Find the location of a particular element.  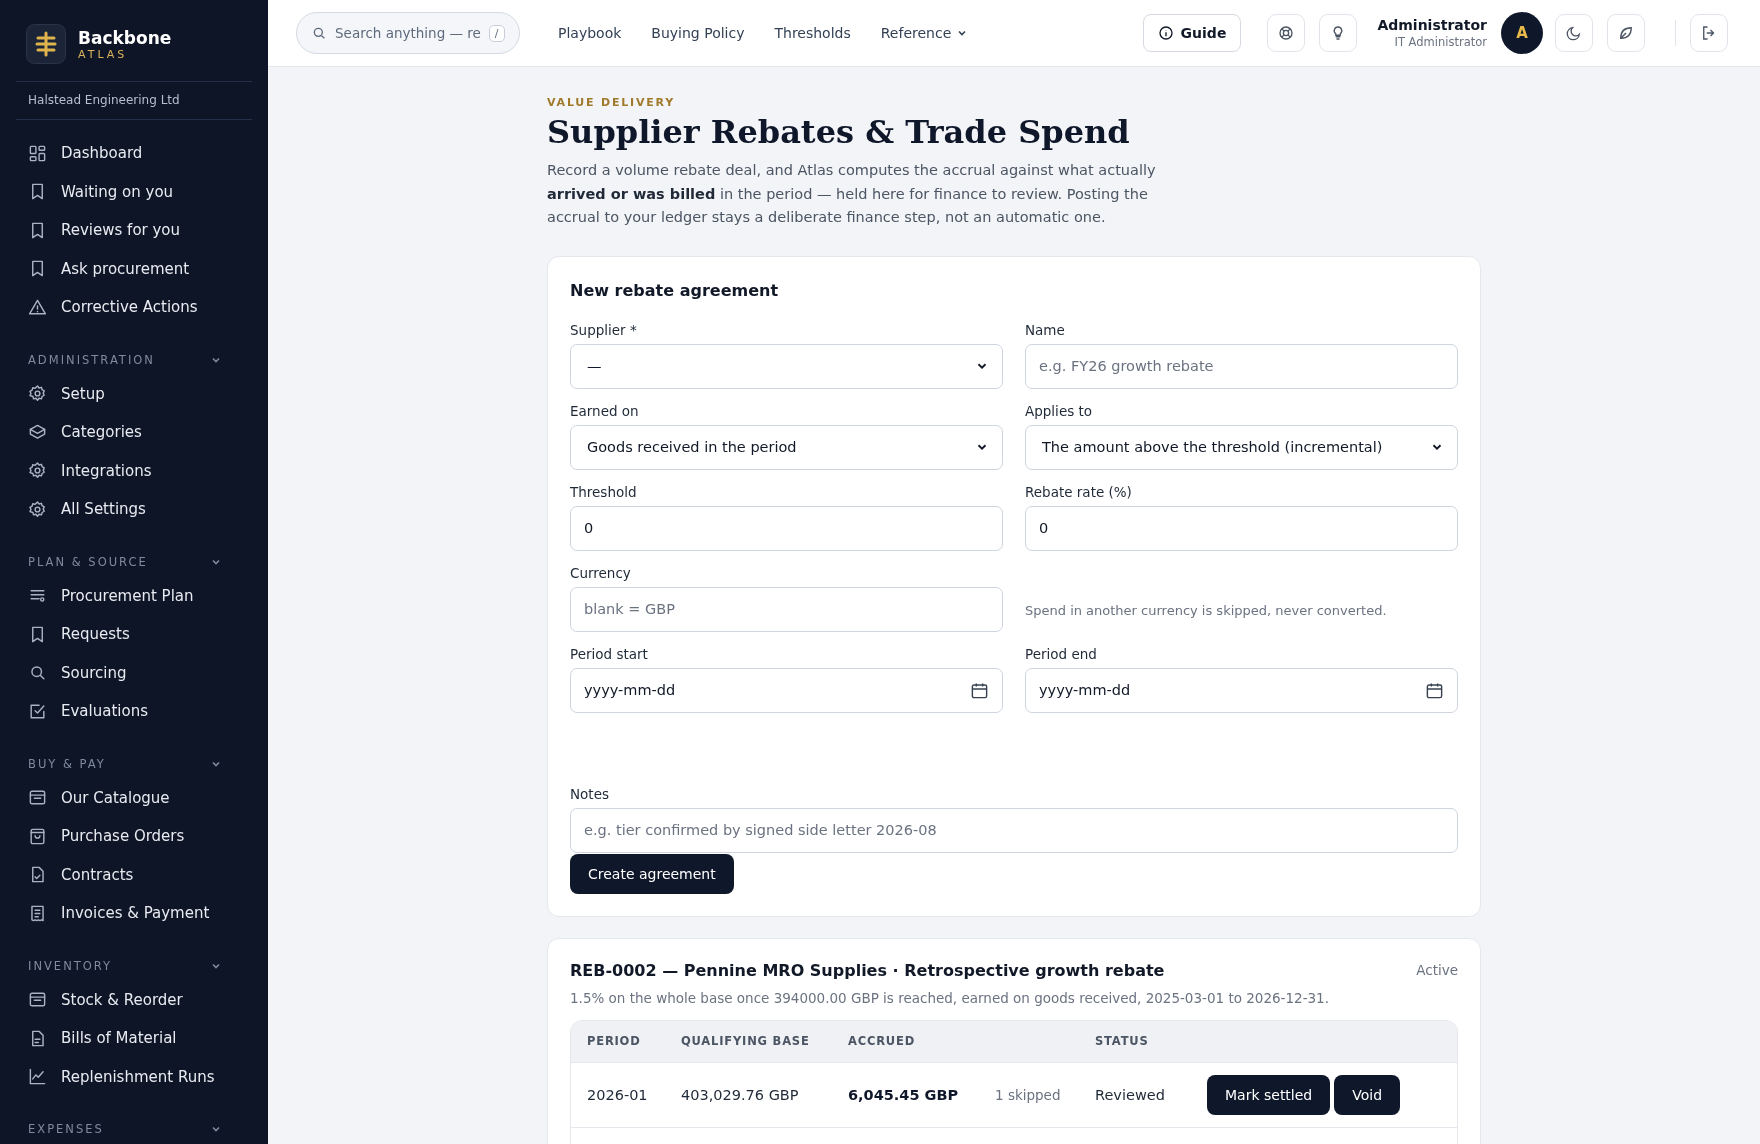

section-heading: EXPENSES is located at coordinates (66, 1129).